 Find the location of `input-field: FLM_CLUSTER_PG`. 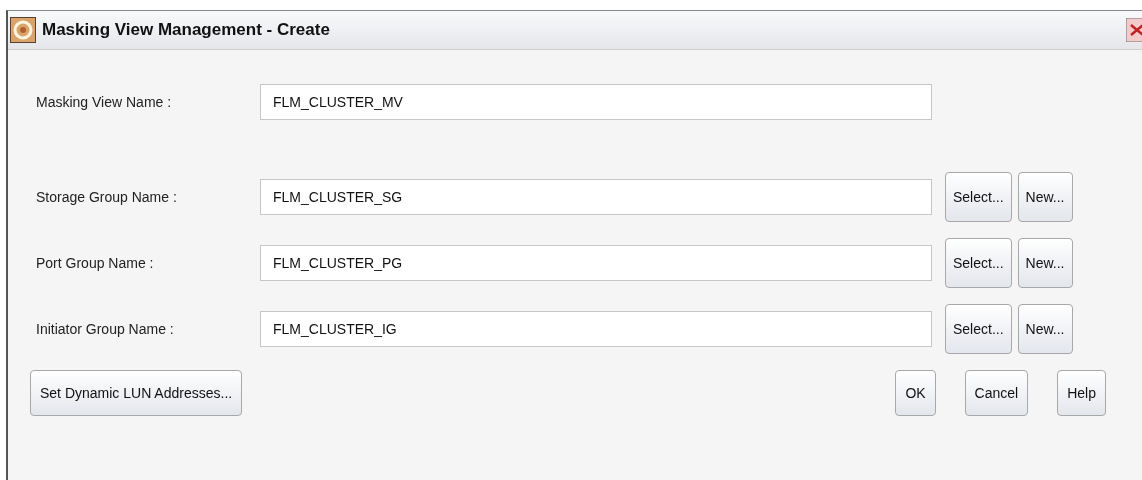

input-field: FLM_CLUSTER_PG is located at coordinates (596, 263).